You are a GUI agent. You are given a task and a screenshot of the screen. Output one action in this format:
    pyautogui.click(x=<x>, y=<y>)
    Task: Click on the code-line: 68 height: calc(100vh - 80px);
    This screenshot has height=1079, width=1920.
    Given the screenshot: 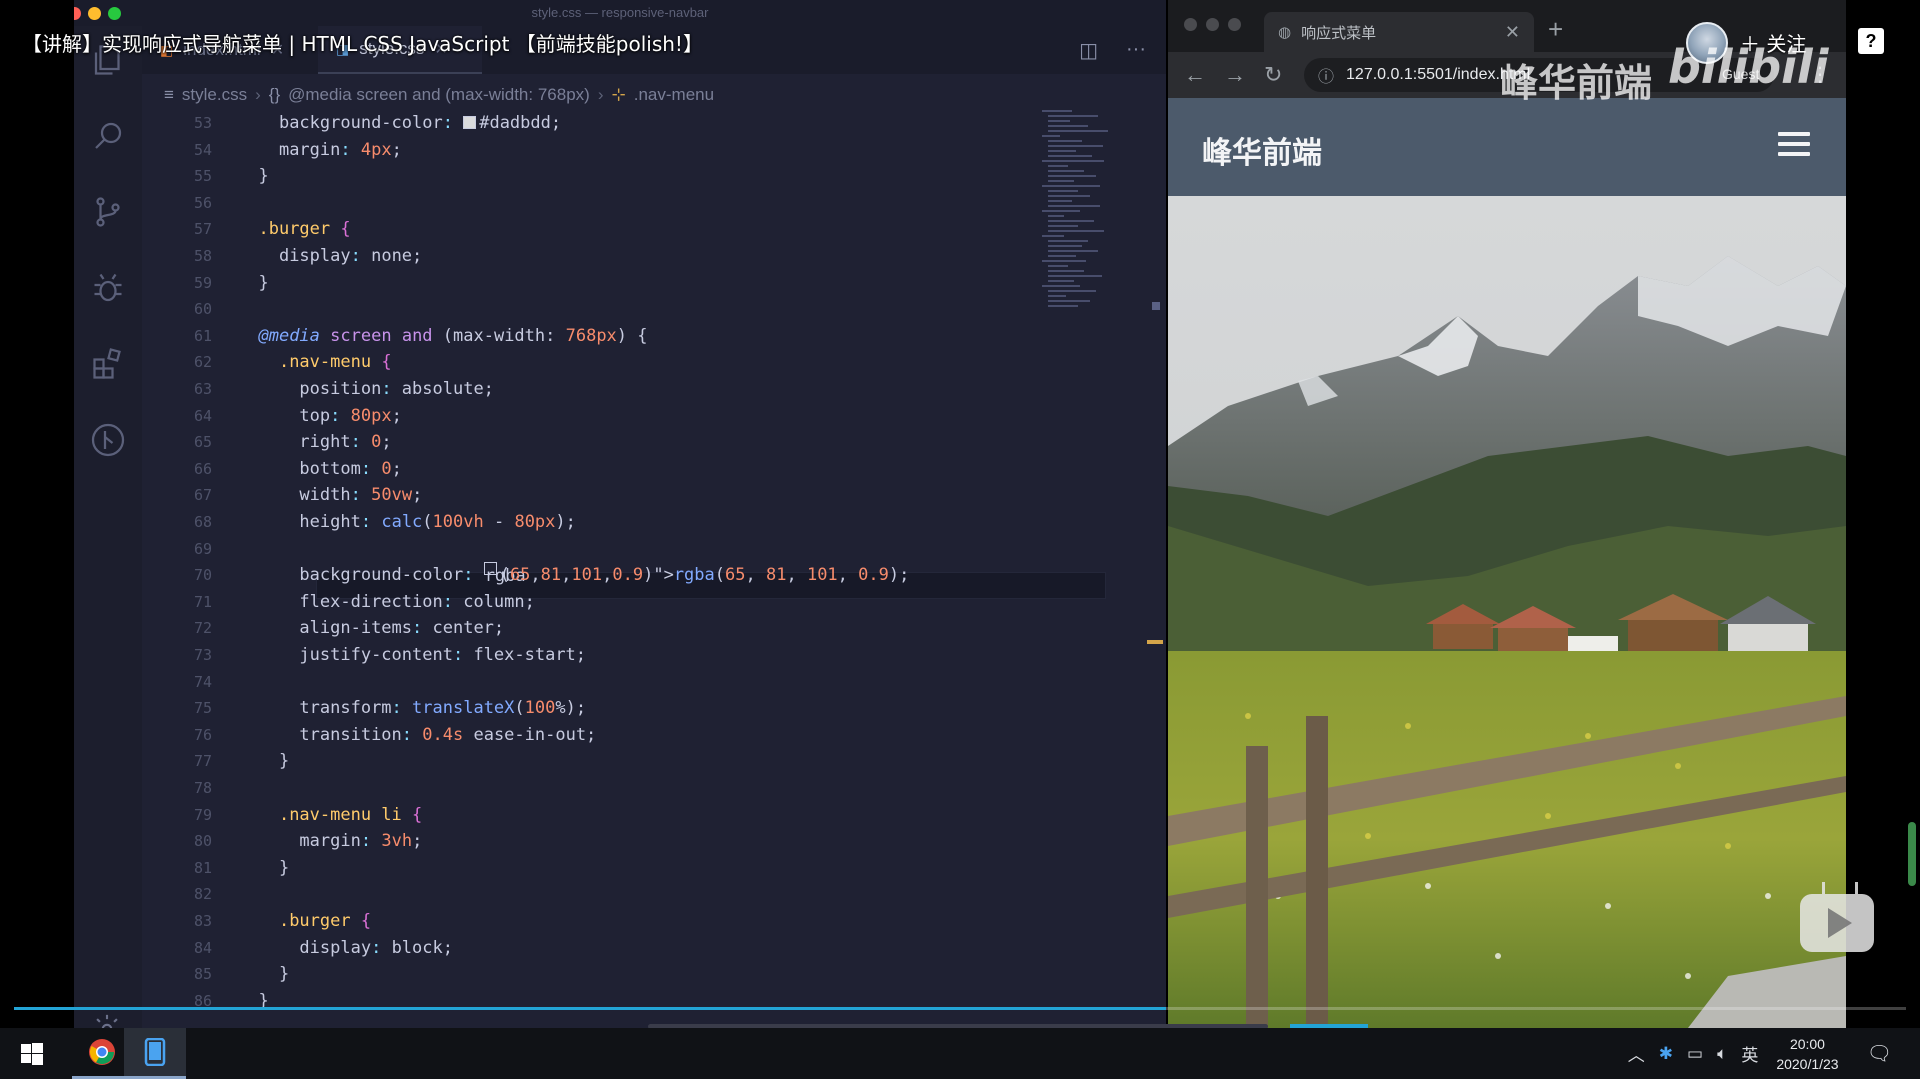 What is the action you would take?
    pyautogui.click(x=359, y=522)
    